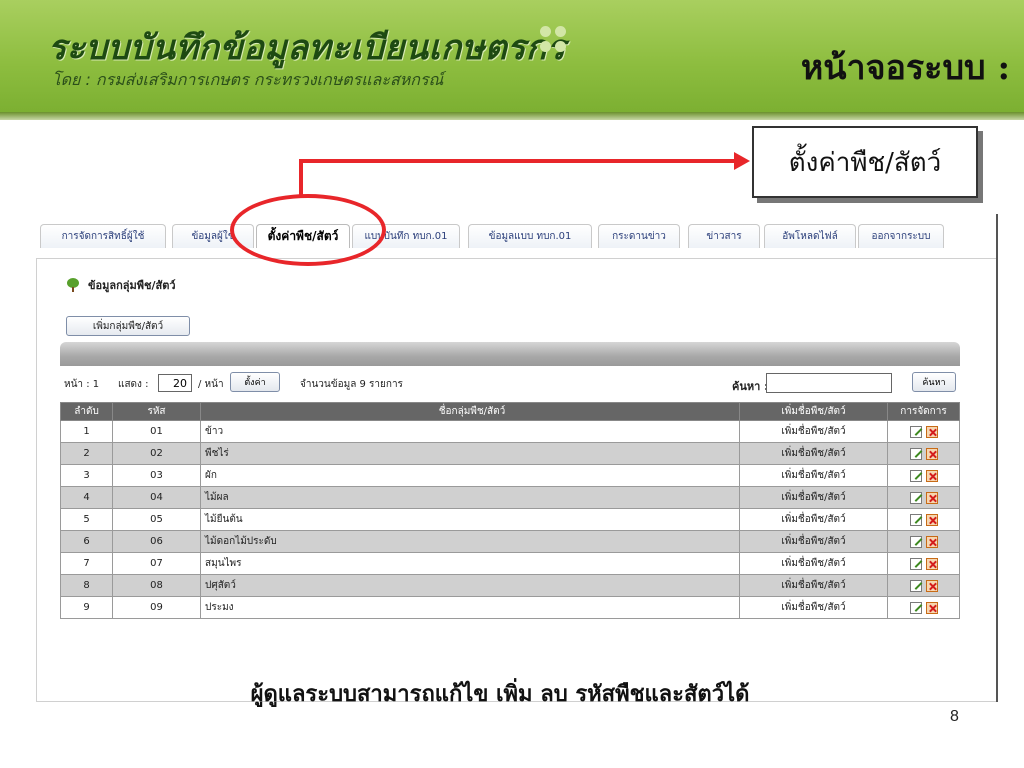 This screenshot has width=1024, height=768. Describe the element at coordinates (351, 384) in the screenshot. I see `record-count: จำนวนข้อมูล 9 รายการ` at that location.